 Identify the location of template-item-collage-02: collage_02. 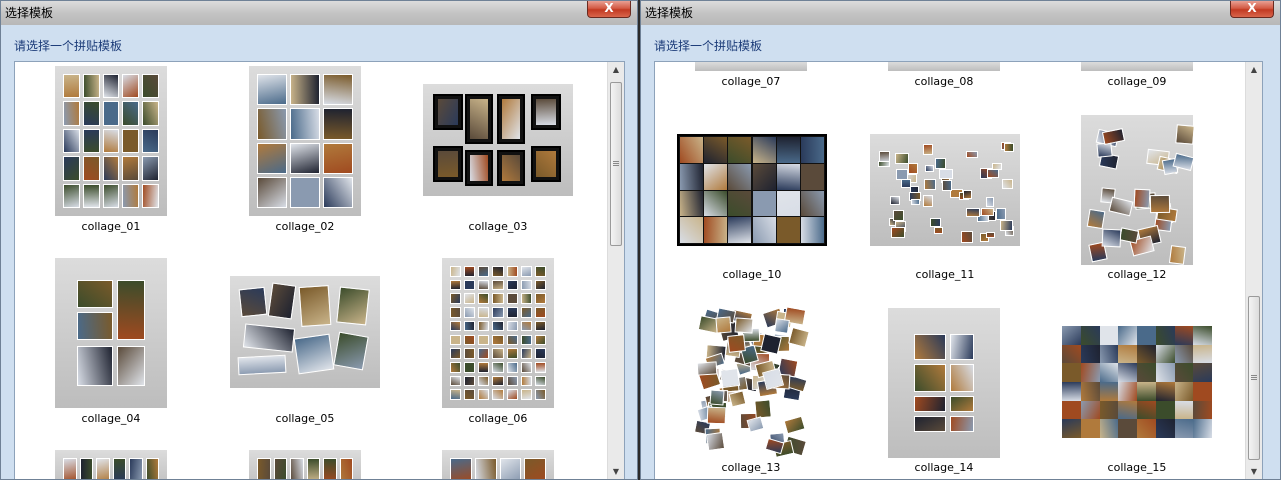
(306, 153).